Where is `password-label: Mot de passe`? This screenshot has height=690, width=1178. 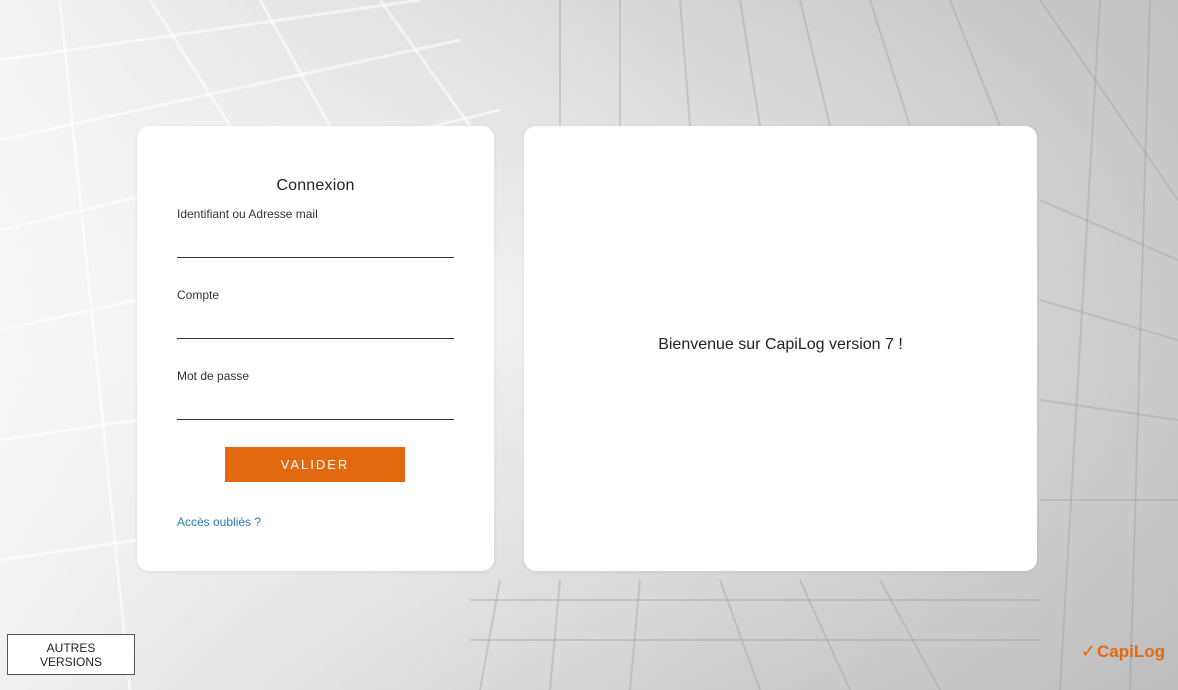
password-label: Mot de passe is located at coordinates (213, 376).